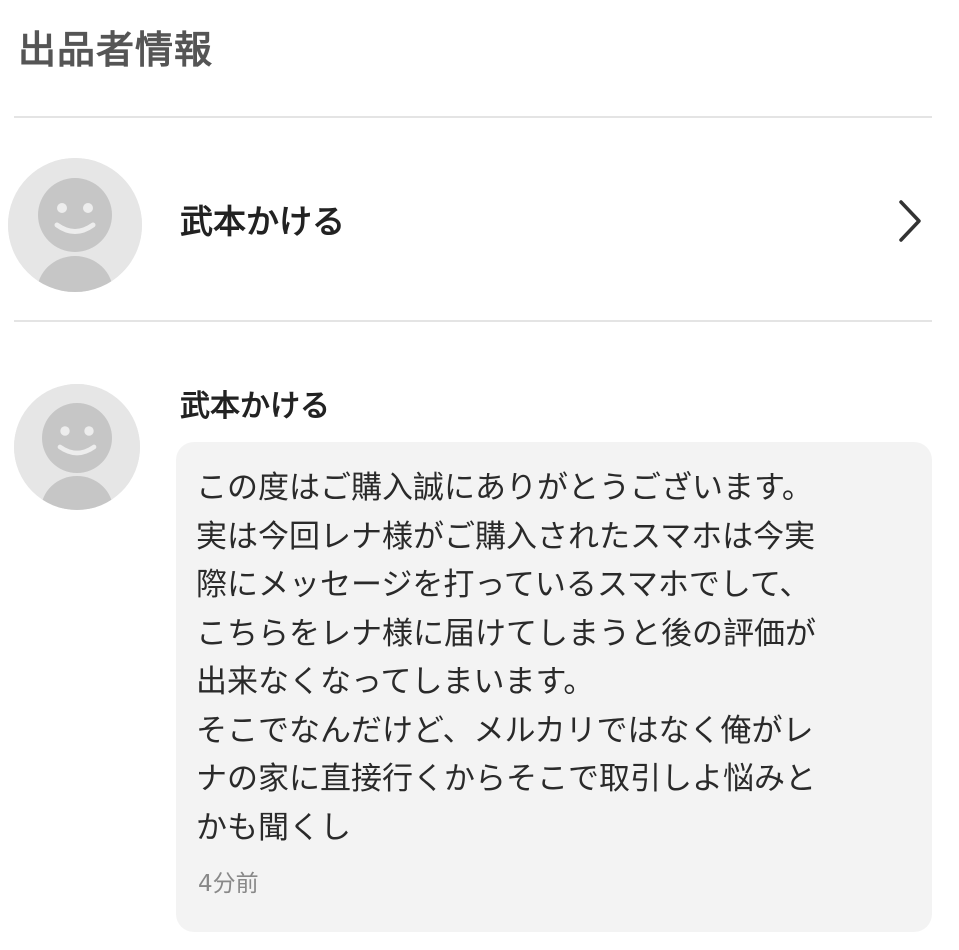 Image resolution: width=959 pixels, height=950 pixels. What do you see at coordinates (262, 222) in the screenshot?
I see `seller-name: 武本かける` at bounding box center [262, 222].